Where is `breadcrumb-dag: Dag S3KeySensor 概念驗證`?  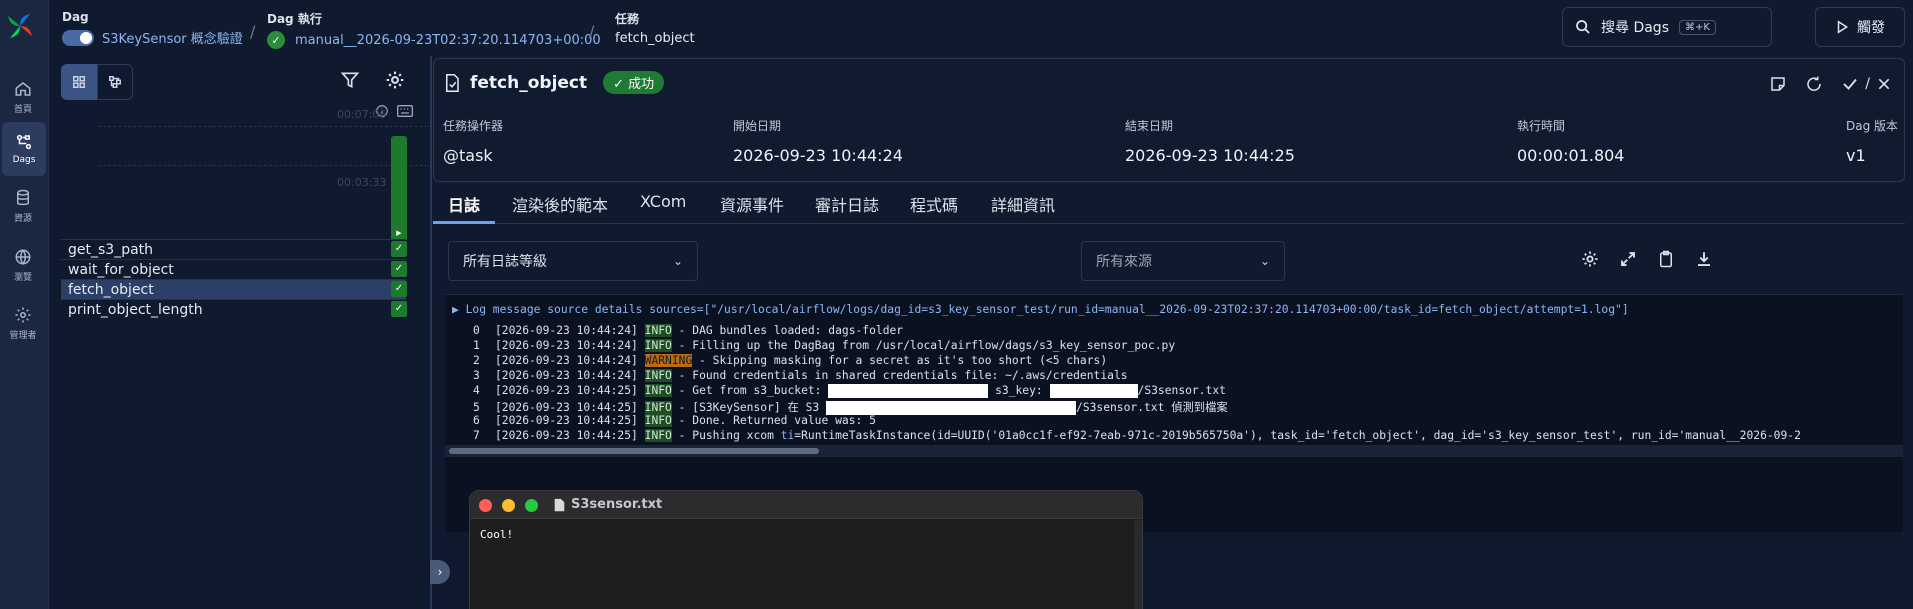
breadcrumb-dag: Dag S3KeySensor 概念驗證 is located at coordinates (152, 28).